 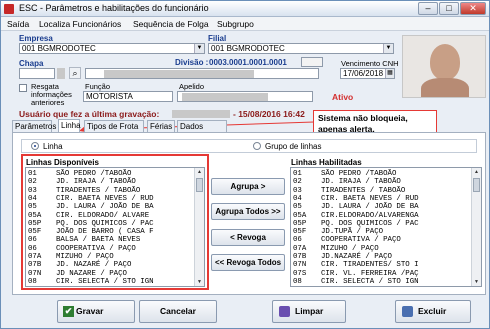 What do you see at coordinates (75, 73) in the screenshot?
I see `binoculars-icon: ⌕` at bounding box center [75, 73].